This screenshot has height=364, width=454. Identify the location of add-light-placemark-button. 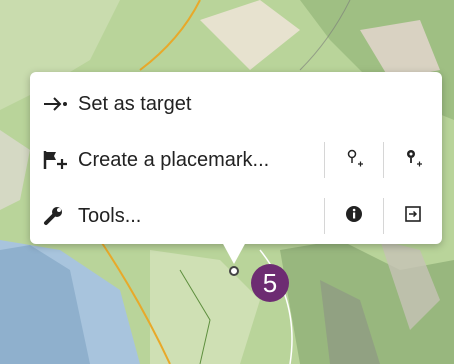
(353, 160).